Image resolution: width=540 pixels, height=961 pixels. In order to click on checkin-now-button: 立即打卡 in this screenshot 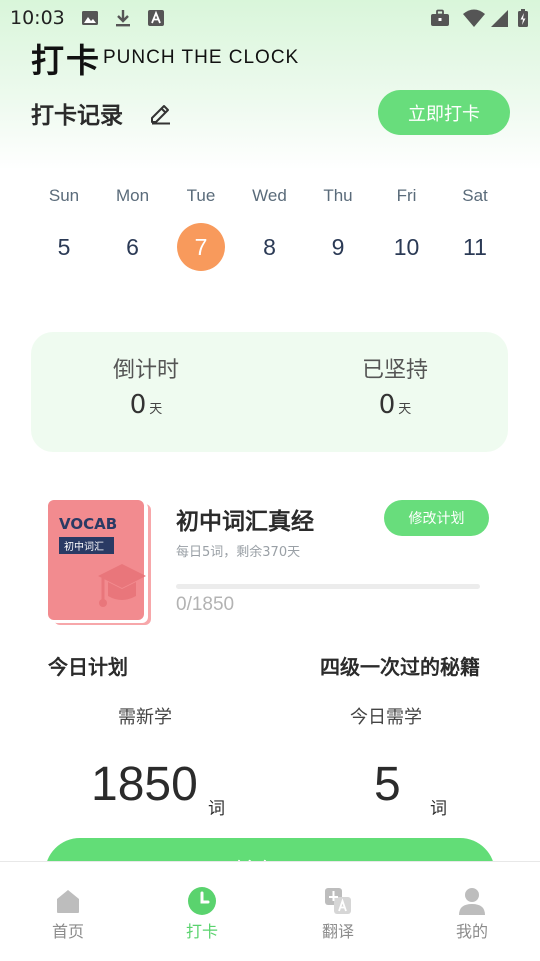, I will do `click(444, 112)`.